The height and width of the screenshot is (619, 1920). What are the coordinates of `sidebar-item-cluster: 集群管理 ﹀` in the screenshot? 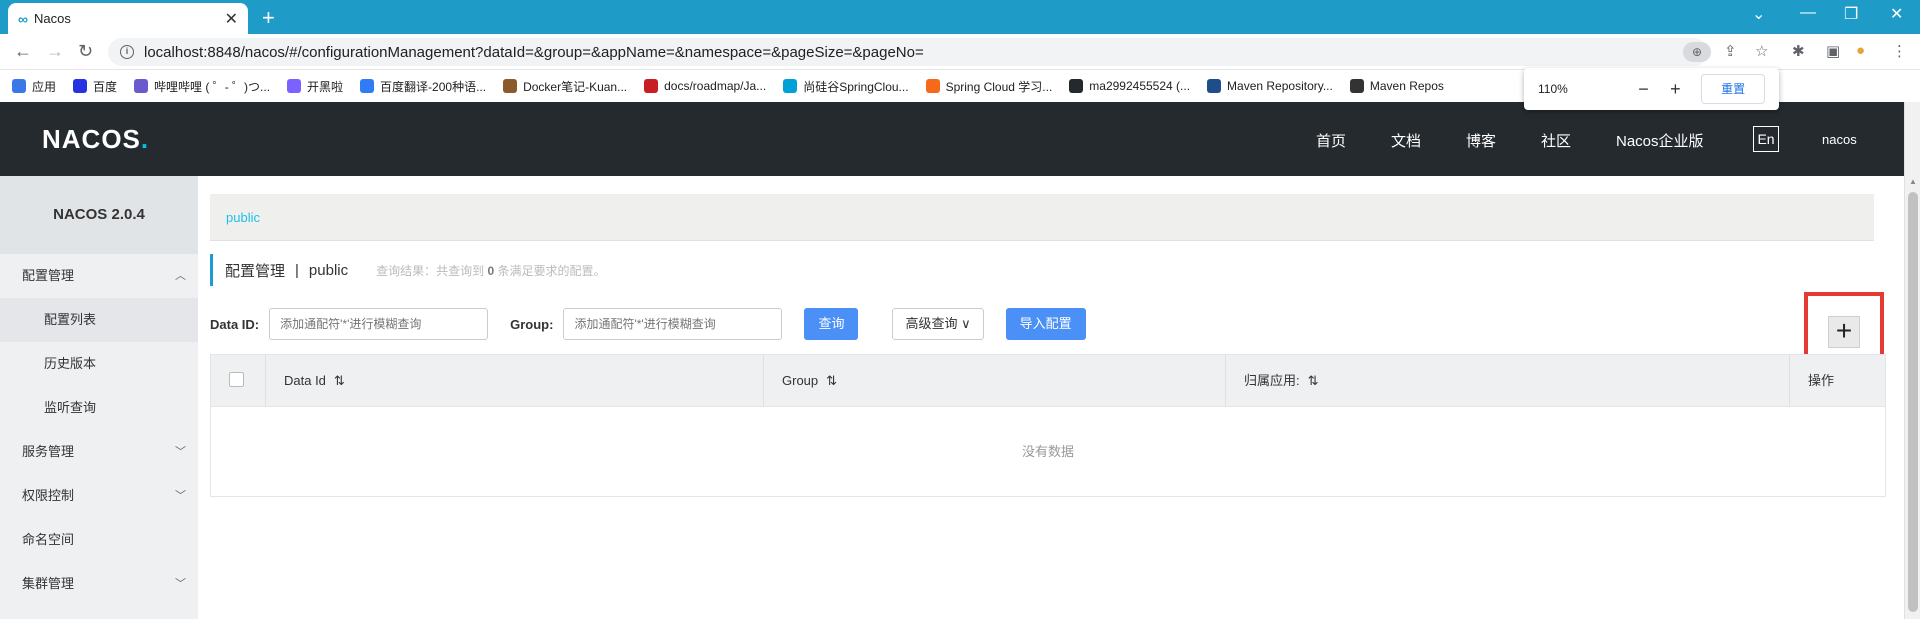 It's located at (99, 584).